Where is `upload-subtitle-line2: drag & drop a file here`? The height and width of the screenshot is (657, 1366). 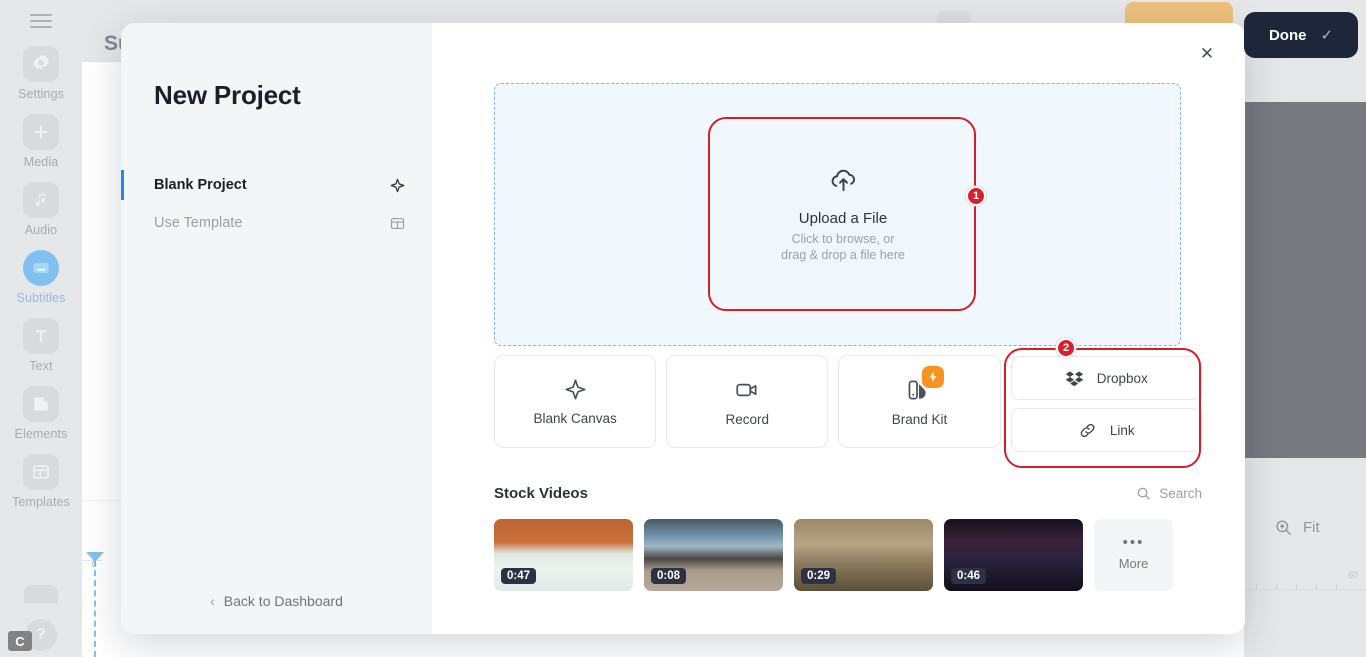
upload-subtitle-line2: drag & drop a file here is located at coordinates (843, 255).